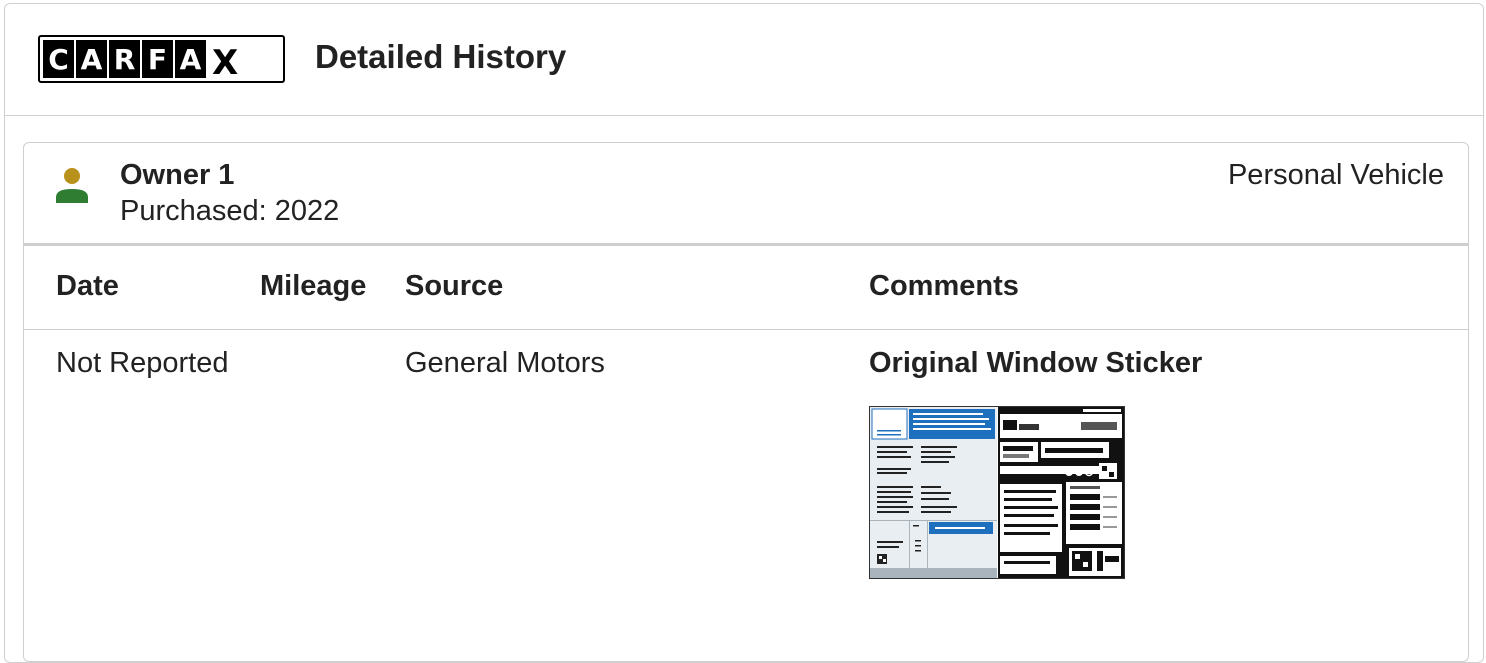  What do you see at coordinates (1335, 175) in the screenshot?
I see `vehicle-use-type: Personal Vehicle` at bounding box center [1335, 175].